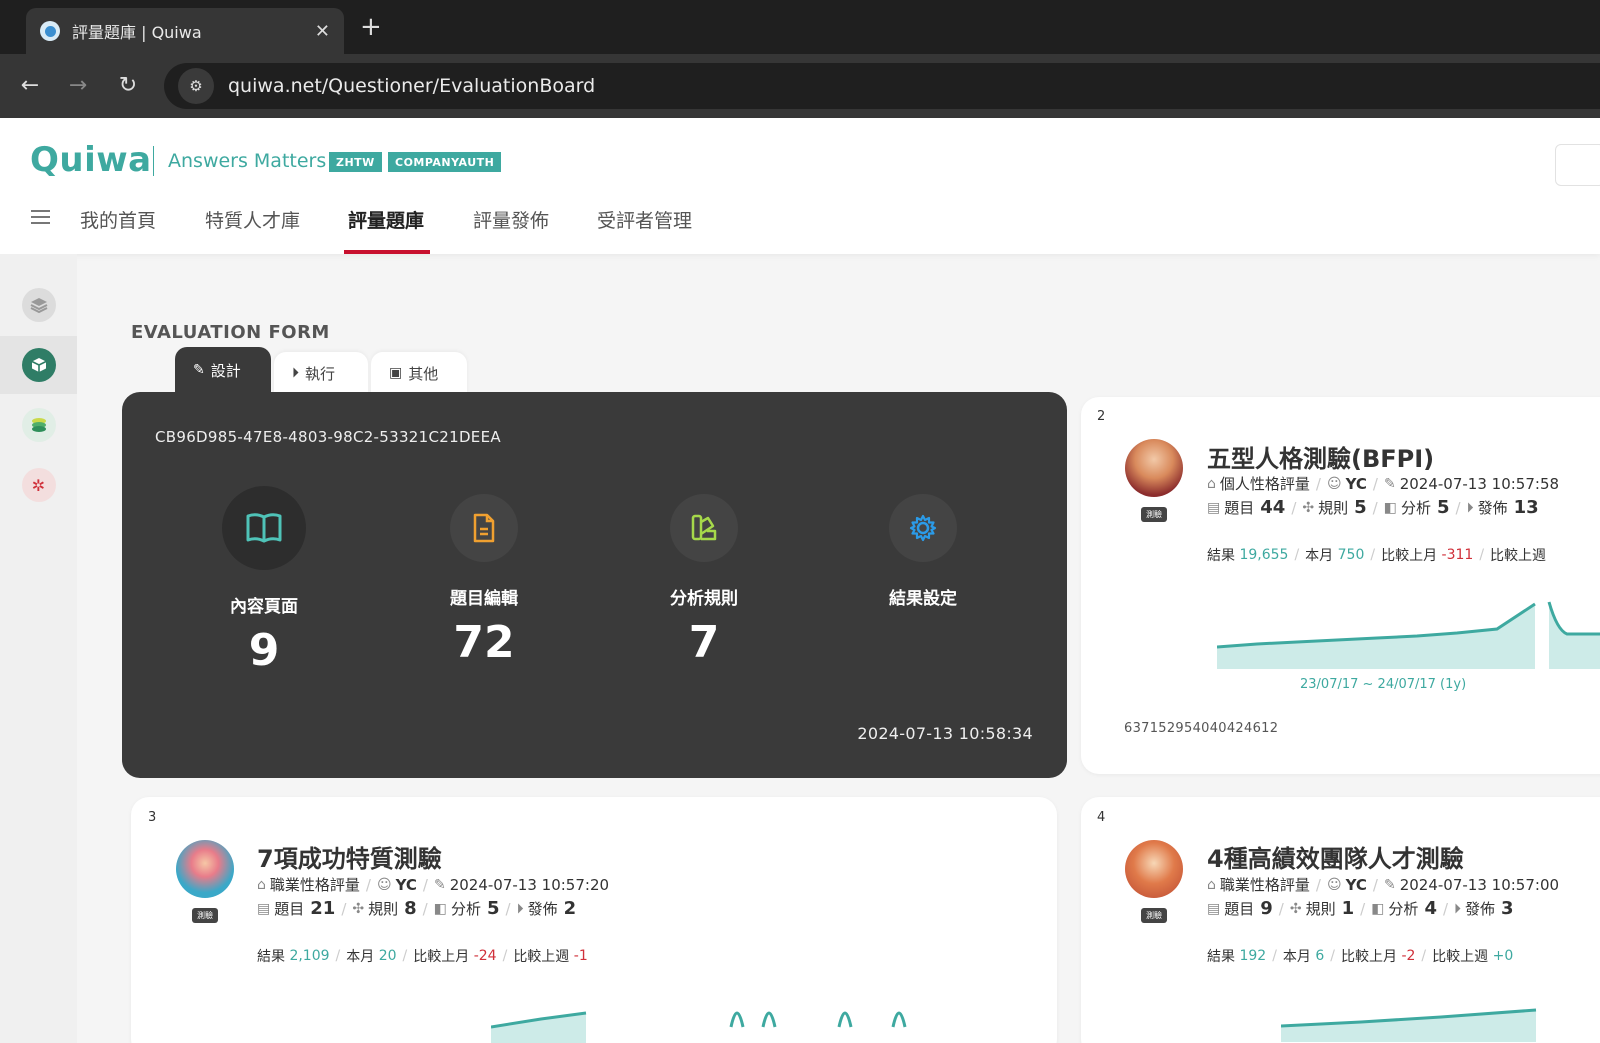 The width and height of the screenshot is (1600, 1043). What do you see at coordinates (387, 252) in the screenshot?
I see `active-nav-indicator` at bounding box center [387, 252].